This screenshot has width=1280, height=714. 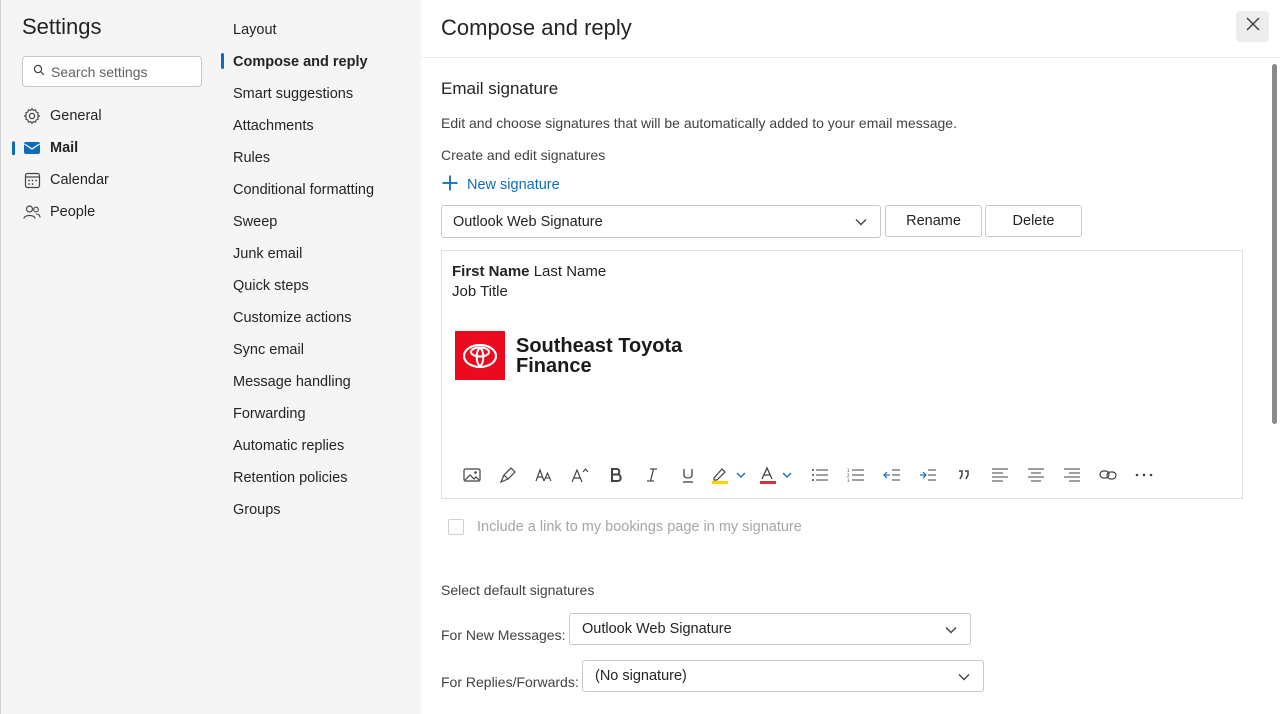 I want to click on subnav-attachments: Attachments, so click(x=318, y=126).